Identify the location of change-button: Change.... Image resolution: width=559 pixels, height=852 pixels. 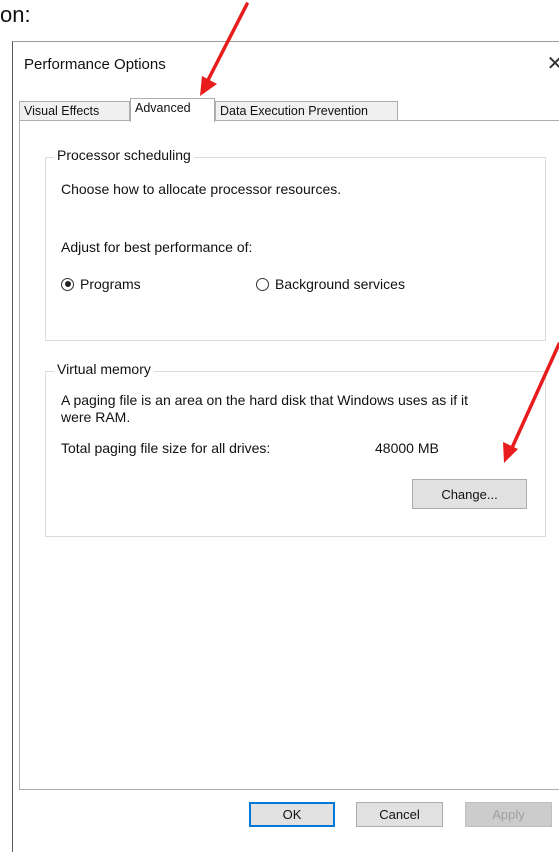
(469, 494).